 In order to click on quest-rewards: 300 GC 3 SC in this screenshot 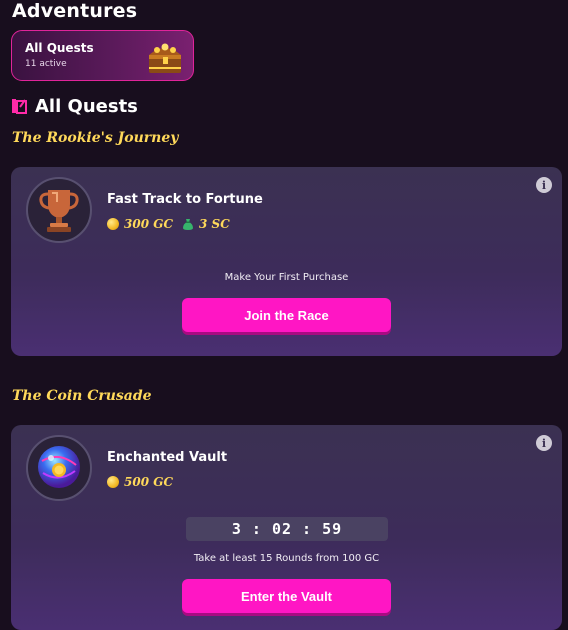, I will do `click(168, 224)`.